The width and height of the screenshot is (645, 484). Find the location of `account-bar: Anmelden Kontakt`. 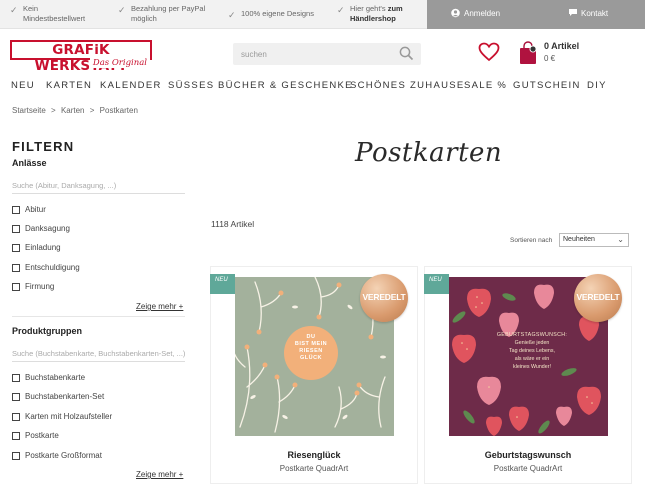

account-bar: Anmelden Kontakt is located at coordinates (536, 14).